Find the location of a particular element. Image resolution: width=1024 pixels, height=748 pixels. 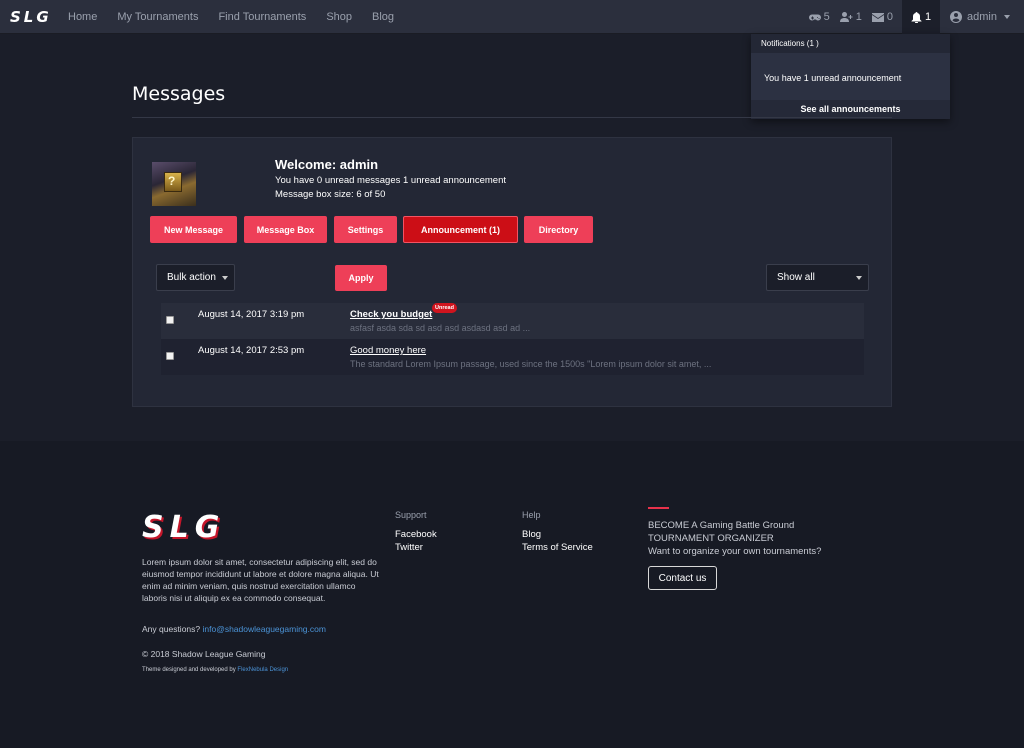

new-message-button: New Message is located at coordinates (193, 229).